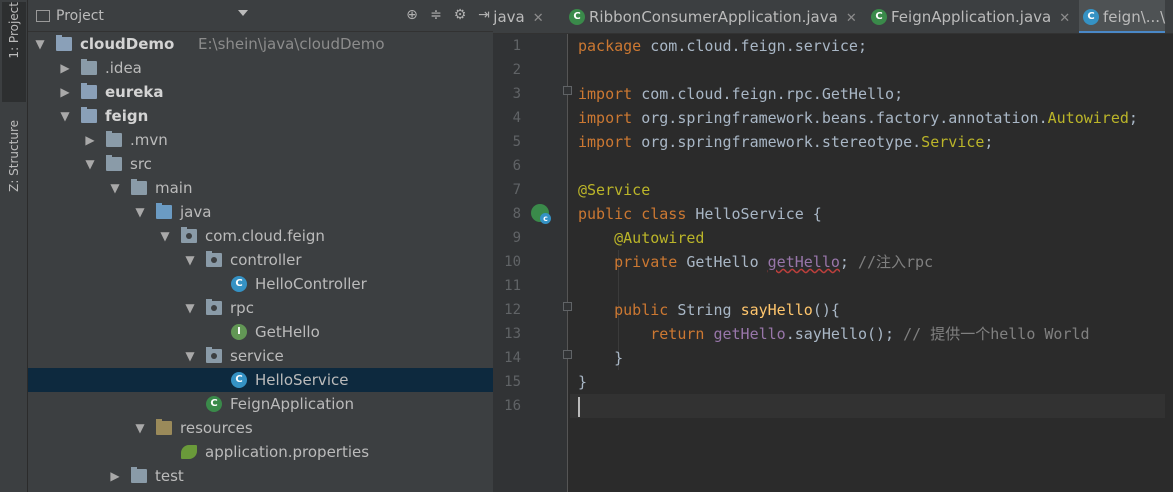 This screenshot has width=1173, height=492. Describe the element at coordinates (741, 94) in the screenshot. I see `code-line-3: import com.cloud.feign.rpc.GetHello;` at that location.